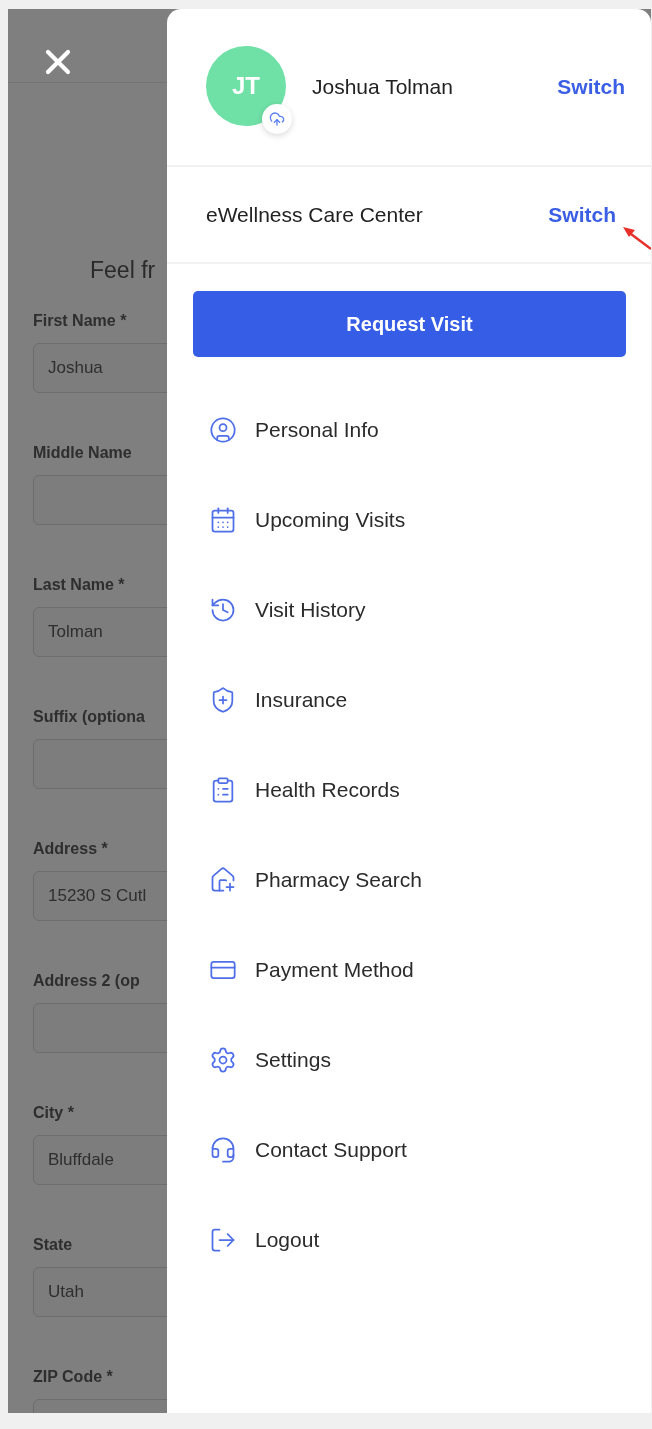 The width and height of the screenshot is (652, 1429). What do you see at coordinates (409, 1060) in the screenshot?
I see `menu-item: Settings` at bounding box center [409, 1060].